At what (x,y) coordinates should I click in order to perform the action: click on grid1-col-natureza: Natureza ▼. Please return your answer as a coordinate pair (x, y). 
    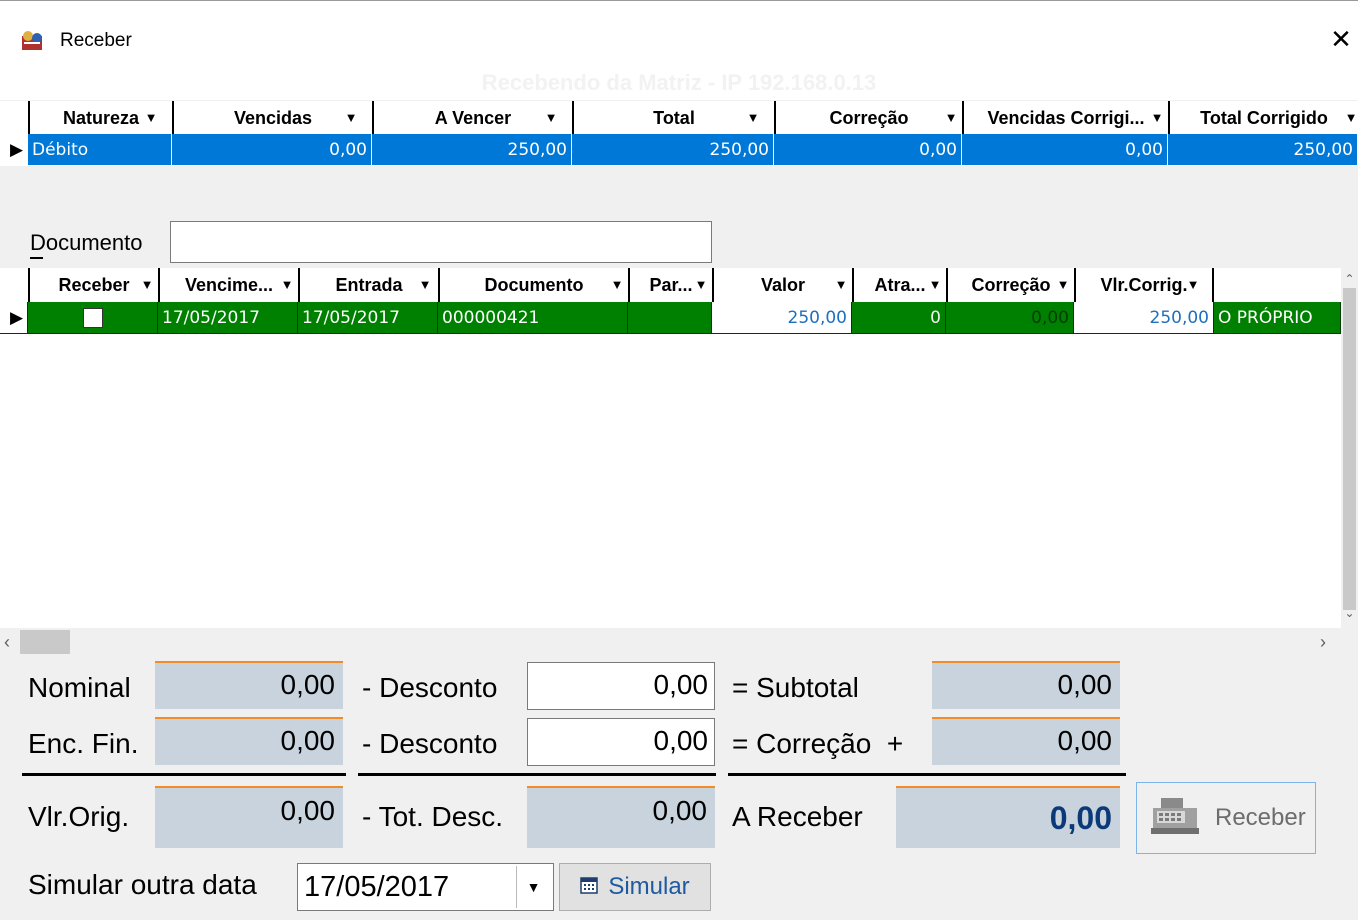
    Looking at the image, I should click on (100, 118).